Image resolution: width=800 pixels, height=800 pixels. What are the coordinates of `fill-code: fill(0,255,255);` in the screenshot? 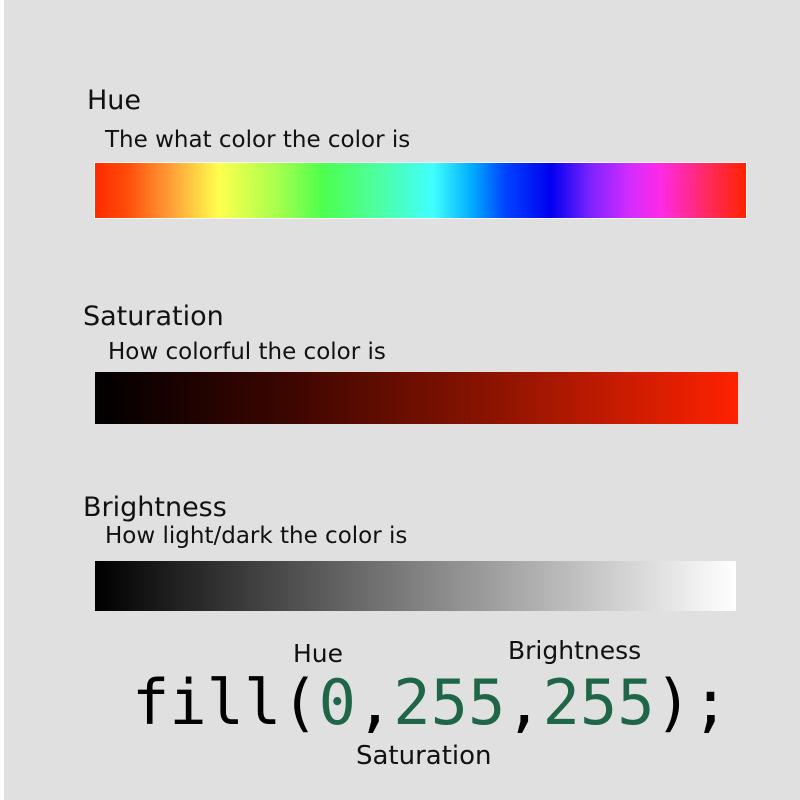 It's located at (430, 703).